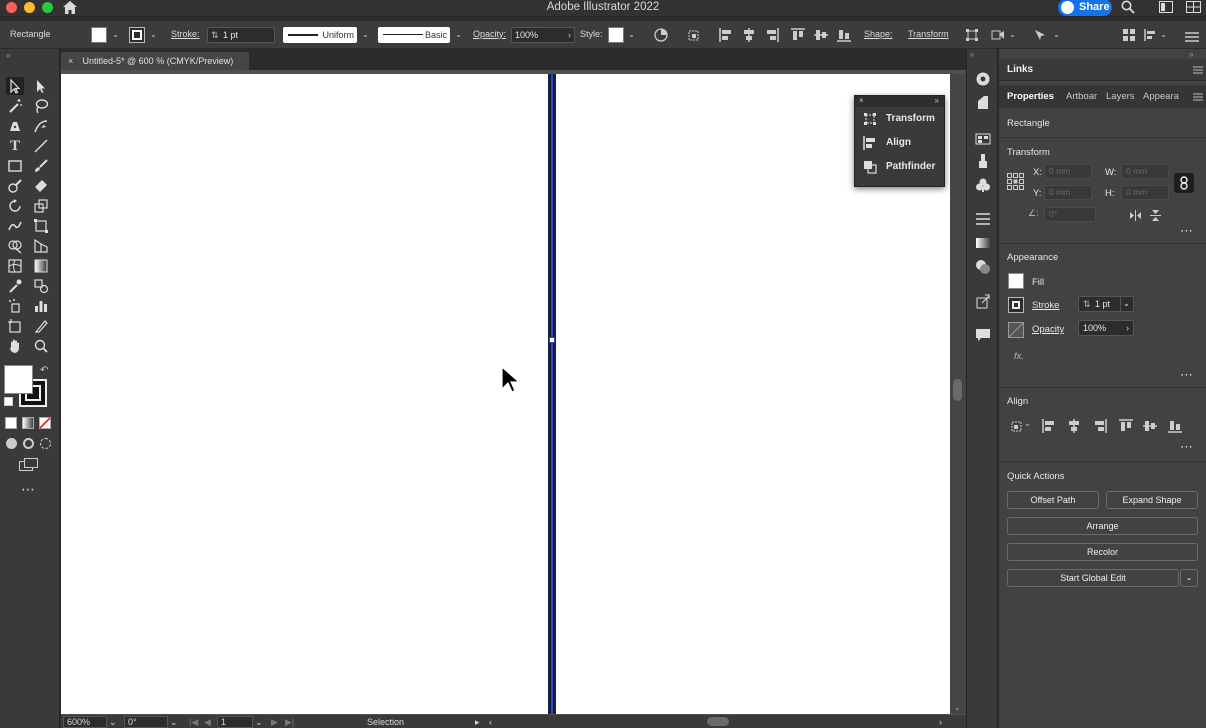 The height and width of the screenshot is (728, 1206). I want to click on tab-artboards: Artboar, so click(1081, 96).